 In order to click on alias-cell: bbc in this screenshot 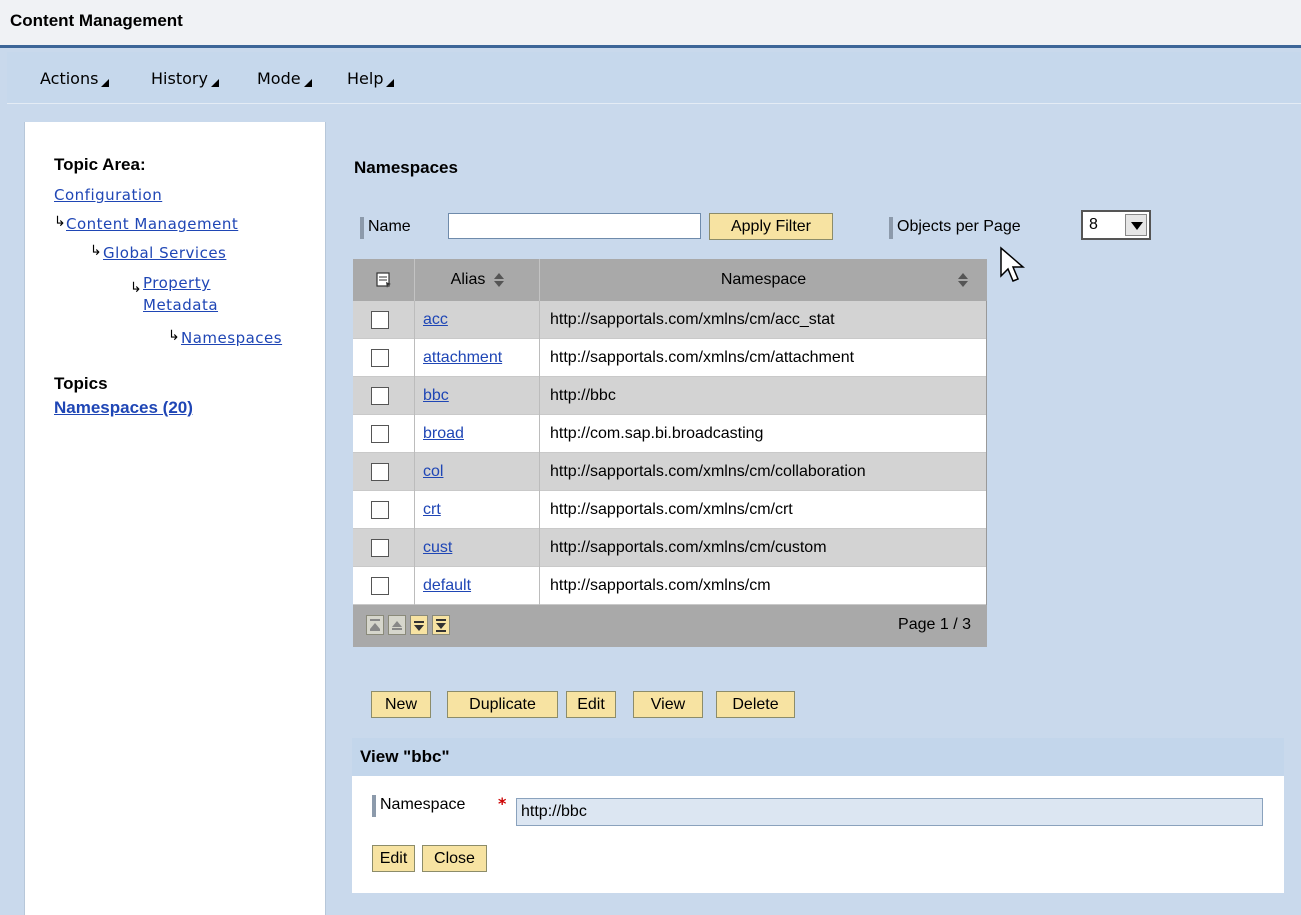, I will do `click(477, 396)`.